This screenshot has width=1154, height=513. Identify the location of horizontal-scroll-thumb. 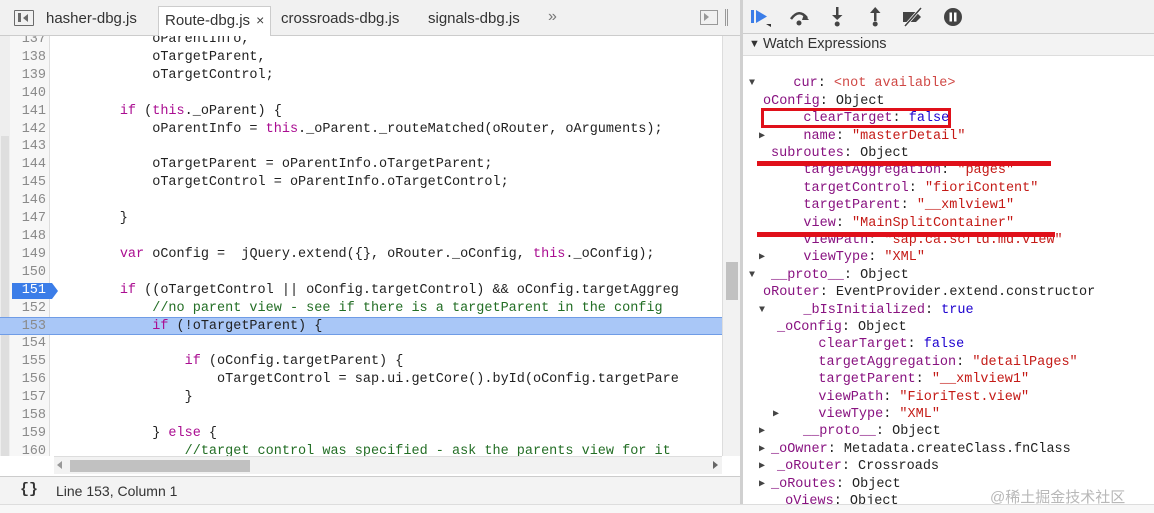
(160, 466).